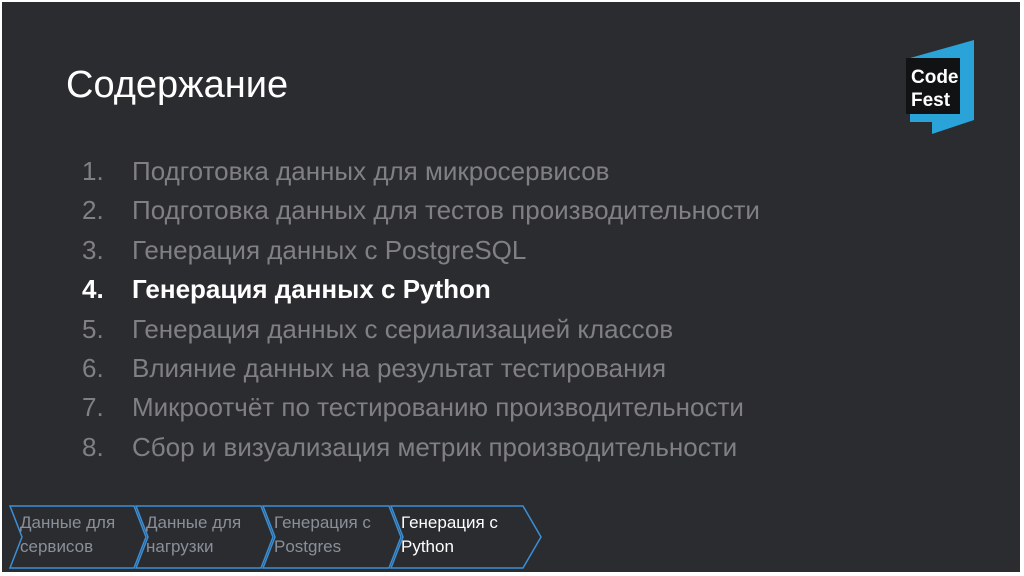 Image resolution: width=1024 pixels, height=576 pixels. What do you see at coordinates (93, 328) in the screenshot?
I see `agenda-item-number: 5.` at bounding box center [93, 328].